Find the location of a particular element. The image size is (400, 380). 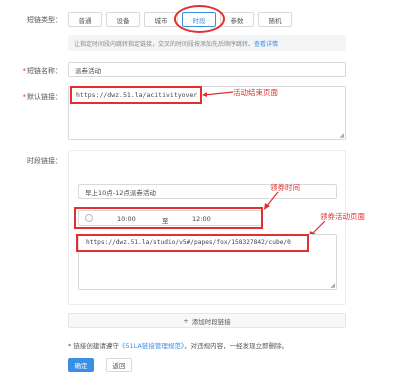

type-label: 短链类型： is located at coordinates (44, 20).